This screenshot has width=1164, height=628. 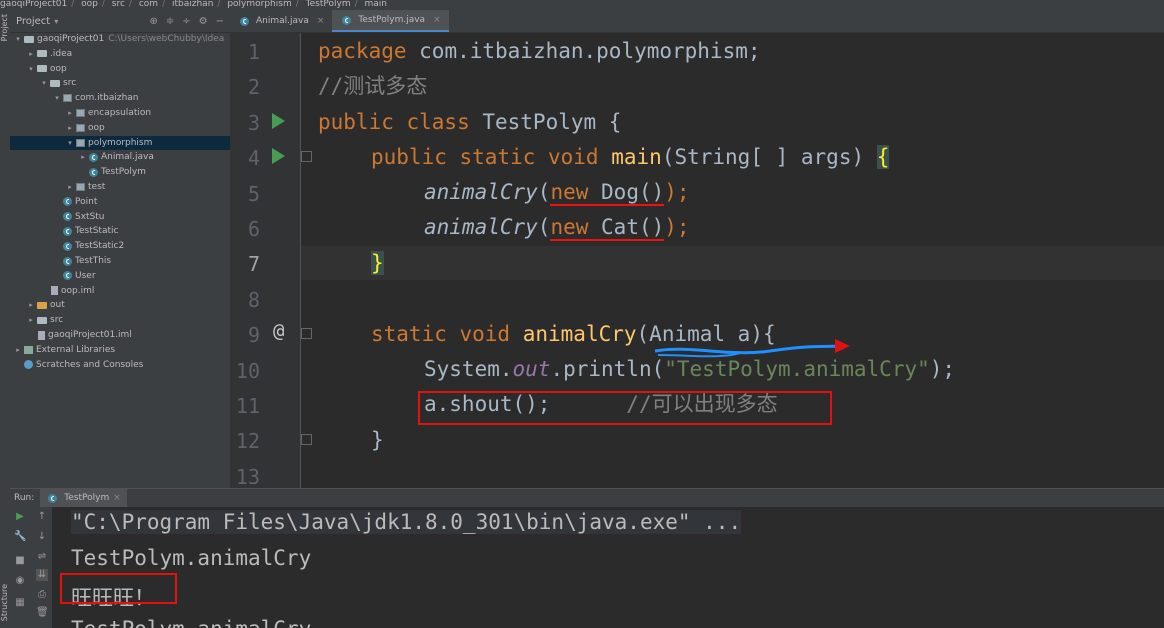 I want to click on camera-icon: ◉, so click(x=20, y=581).